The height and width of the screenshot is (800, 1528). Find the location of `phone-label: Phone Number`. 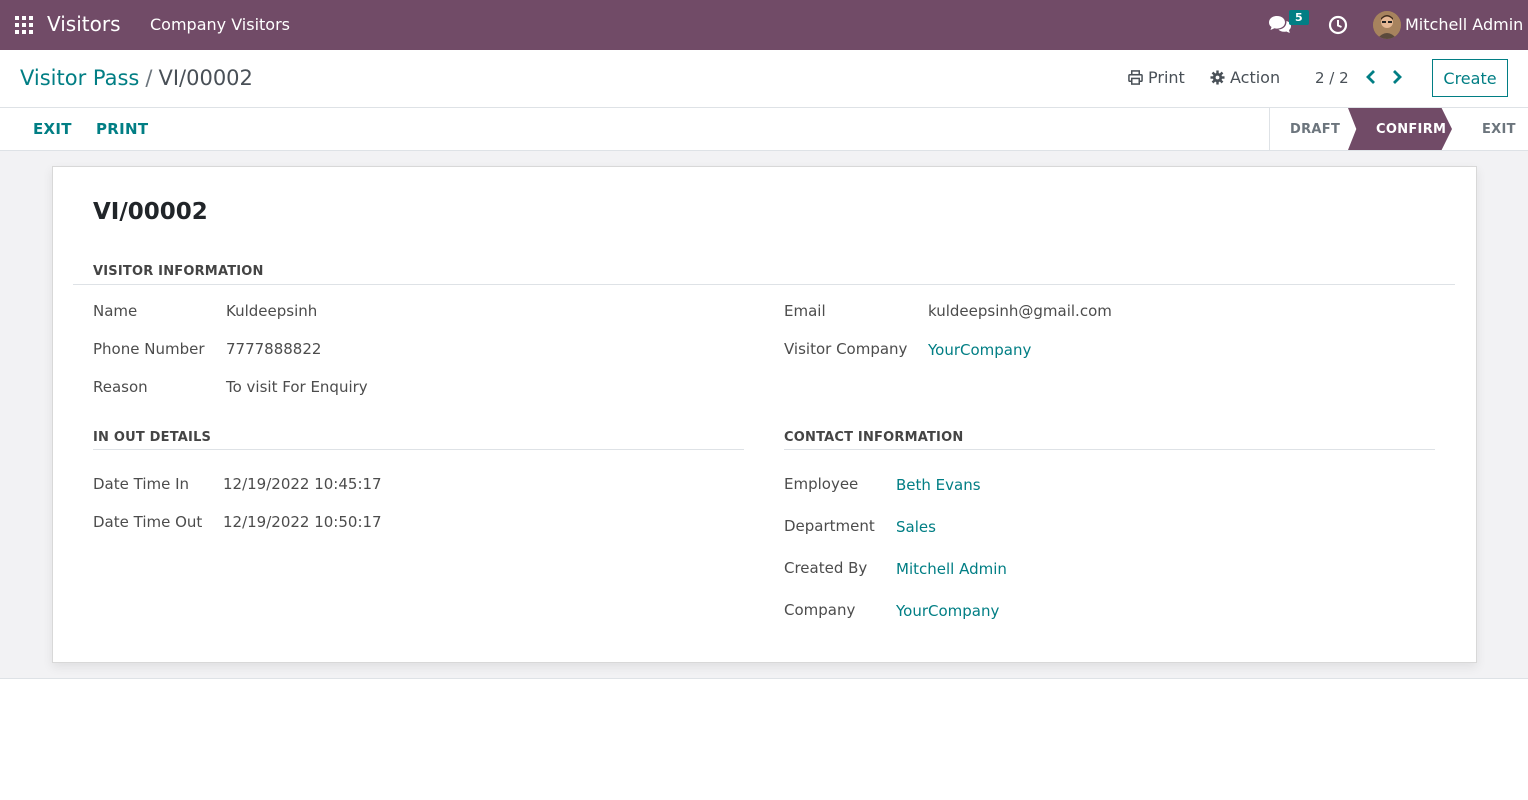

phone-label: Phone Number is located at coordinates (149, 349).